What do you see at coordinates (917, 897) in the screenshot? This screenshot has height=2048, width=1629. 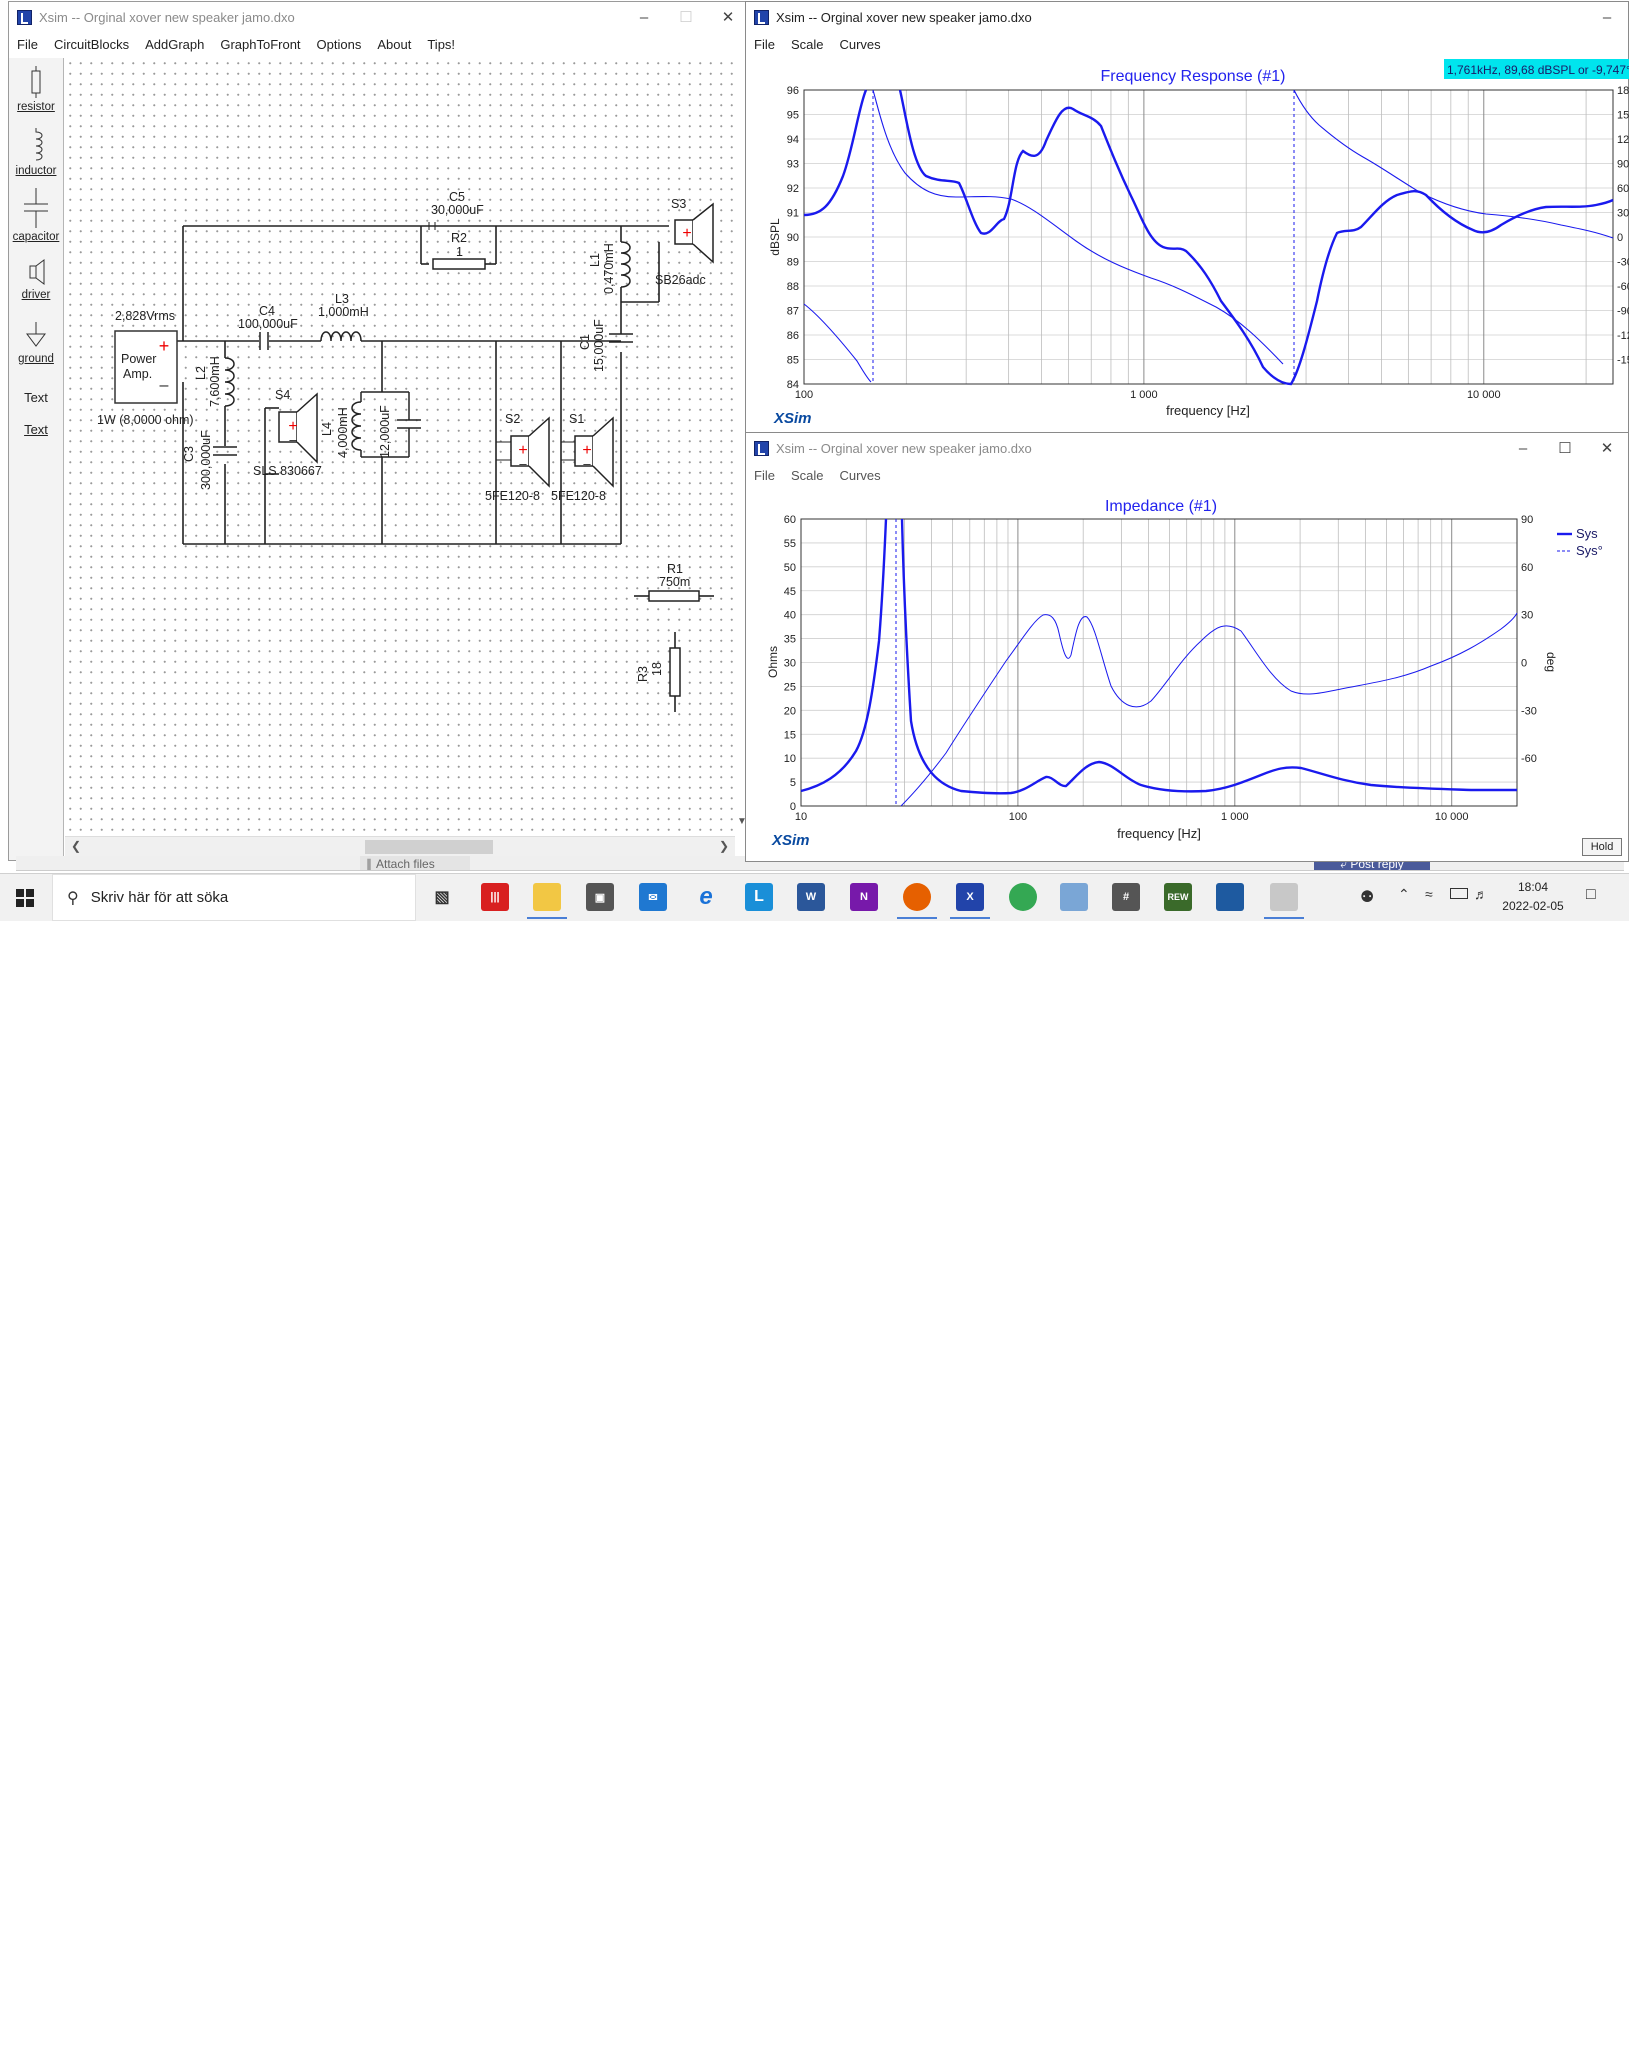 I see `firefox-icon` at bounding box center [917, 897].